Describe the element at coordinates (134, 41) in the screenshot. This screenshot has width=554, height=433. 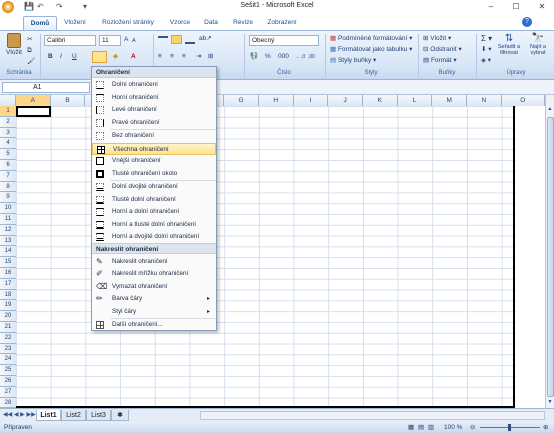
I see `shrink-font-icon: A` at that location.